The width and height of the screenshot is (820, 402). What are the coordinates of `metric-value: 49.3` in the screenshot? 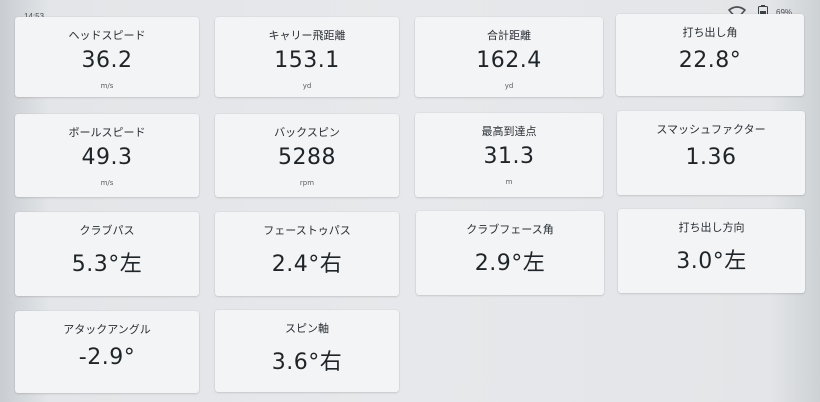 It's located at (107, 157).